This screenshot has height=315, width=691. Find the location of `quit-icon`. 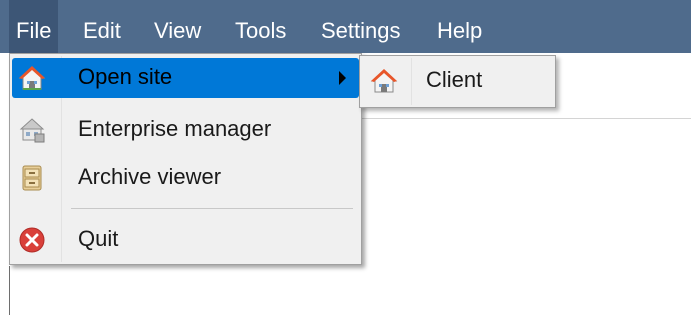

quit-icon is located at coordinates (32, 240).